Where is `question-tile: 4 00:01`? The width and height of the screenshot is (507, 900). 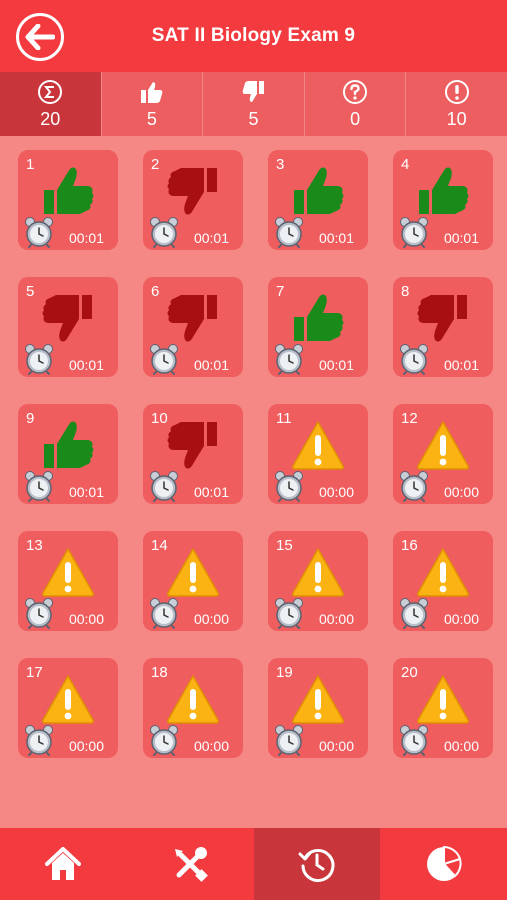
question-tile: 4 00:01 is located at coordinates (443, 200).